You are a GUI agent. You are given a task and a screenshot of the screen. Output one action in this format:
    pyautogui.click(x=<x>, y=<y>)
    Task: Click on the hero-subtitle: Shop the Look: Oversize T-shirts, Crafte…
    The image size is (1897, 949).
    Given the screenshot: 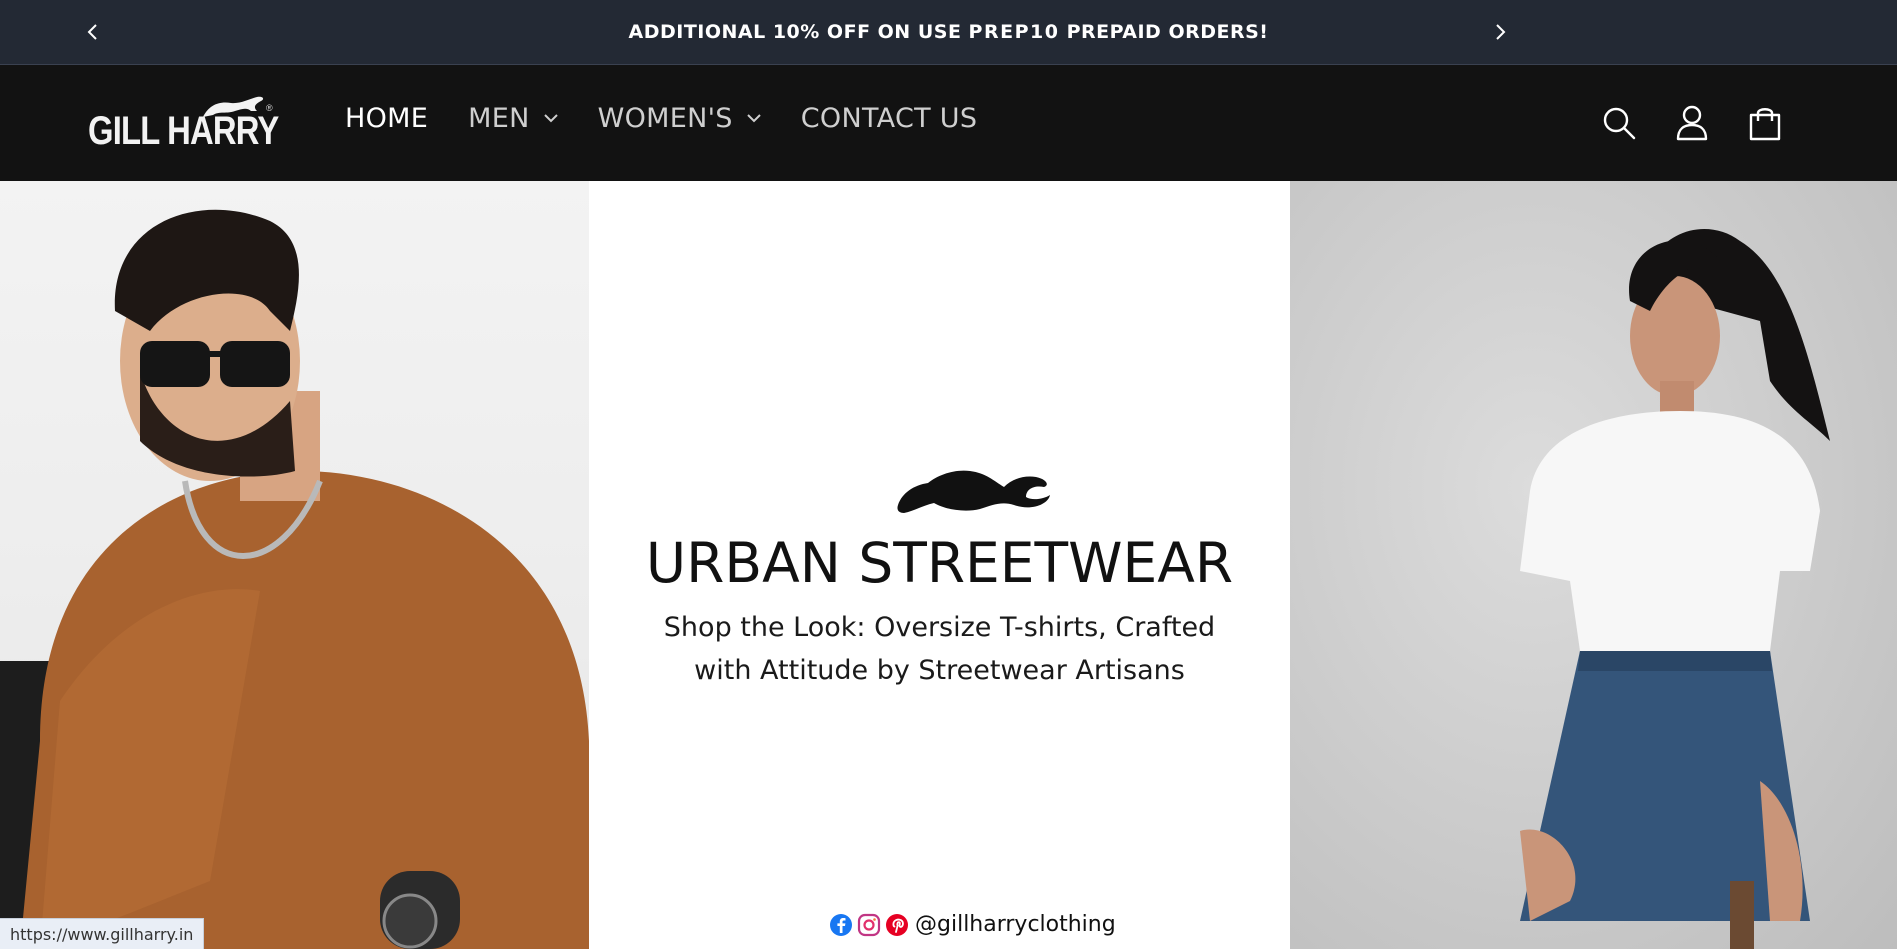 What is the action you would take?
    pyautogui.click(x=939, y=649)
    